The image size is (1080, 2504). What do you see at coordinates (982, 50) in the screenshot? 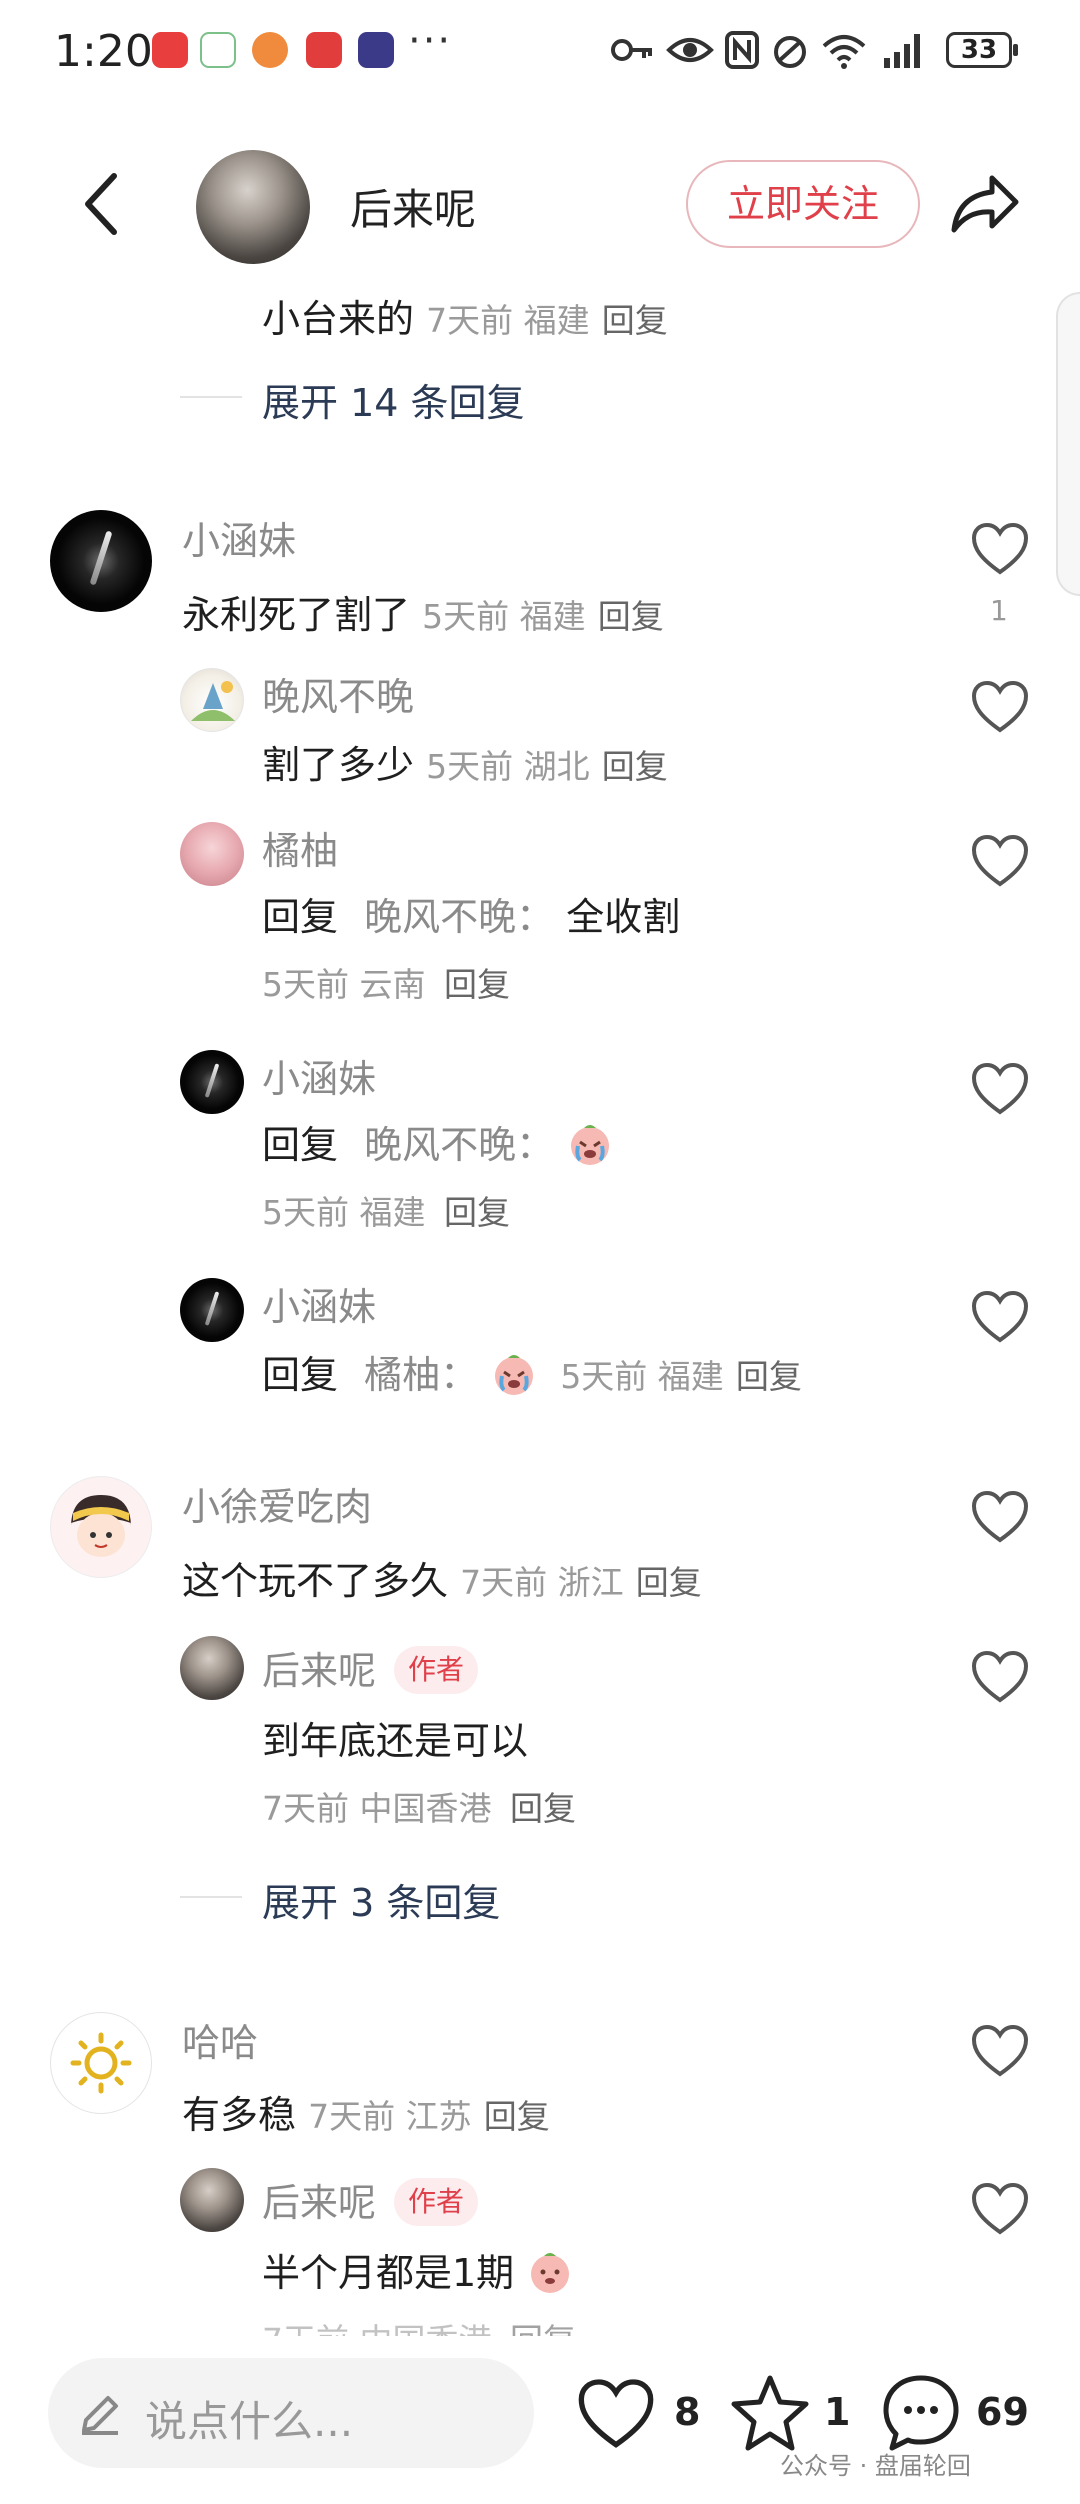
I see `battery-indicator: 33` at bounding box center [982, 50].